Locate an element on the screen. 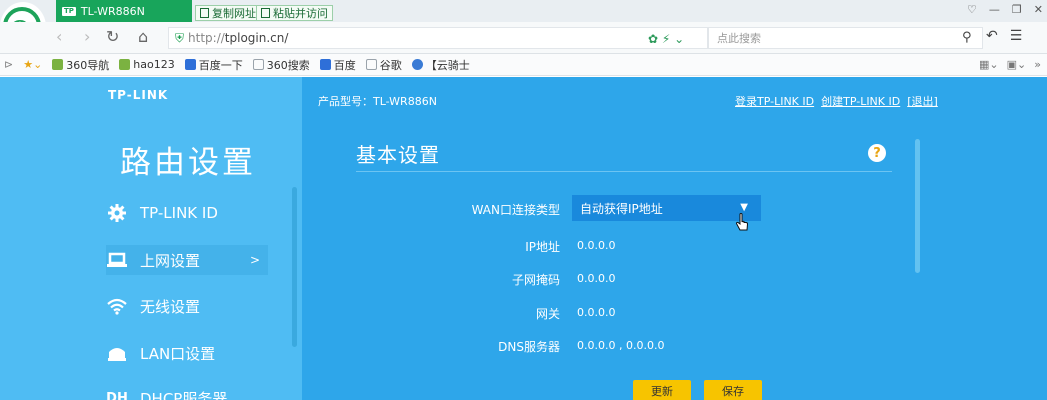 The width and height of the screenshot is (1047, 400). copy-url-button: 复制网址 is located at coordinates (228, 13).